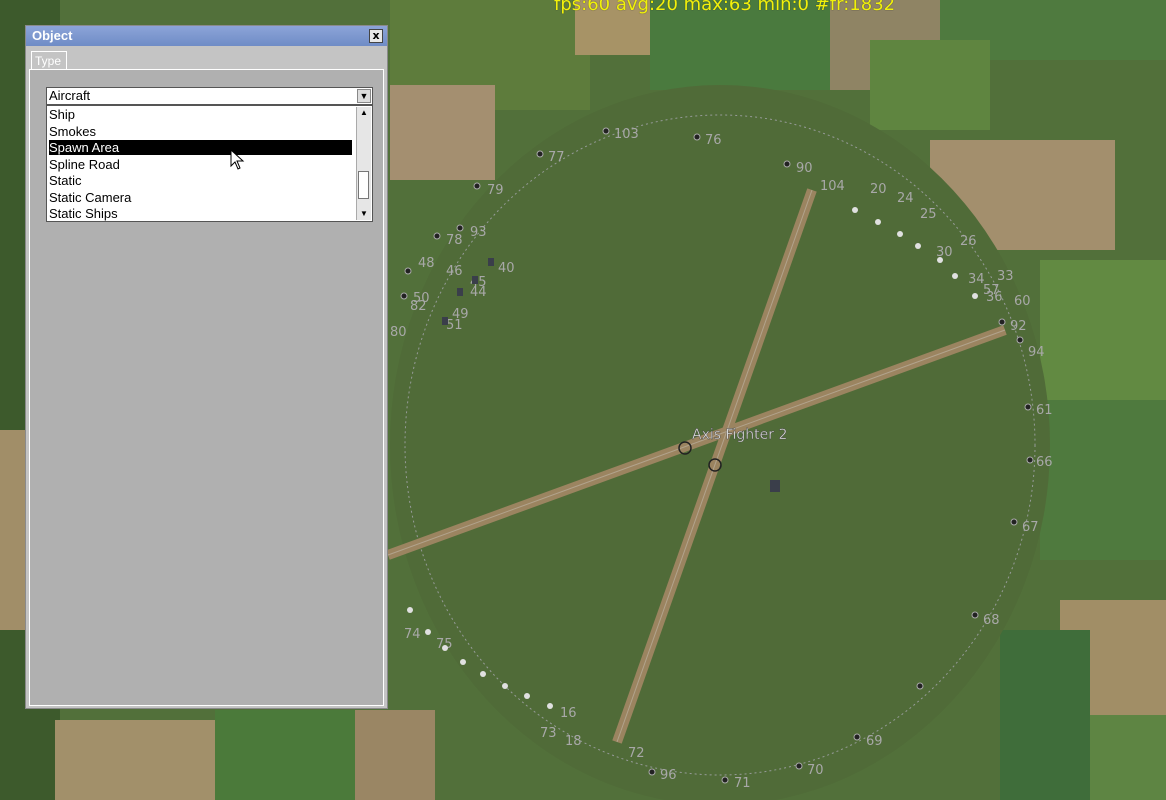 The height and width of the screenshot is (800, 1166). I want to click on svg-text: 93, so click(478, 232).